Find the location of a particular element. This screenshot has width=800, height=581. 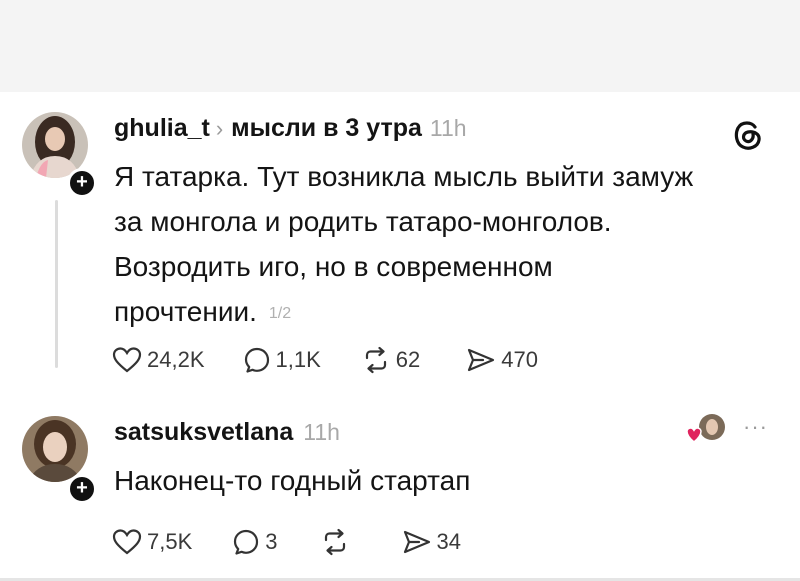

post-header: ghulia_t › мысли в 3 утра 11h is located at coordinates (290, 128).